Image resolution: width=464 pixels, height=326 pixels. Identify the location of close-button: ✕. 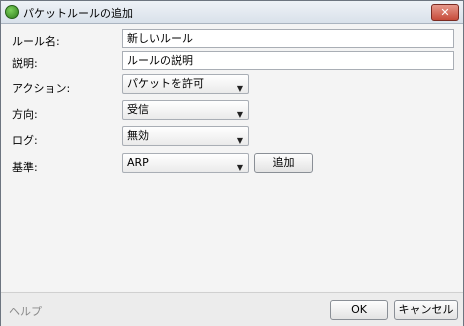
(445, 12).